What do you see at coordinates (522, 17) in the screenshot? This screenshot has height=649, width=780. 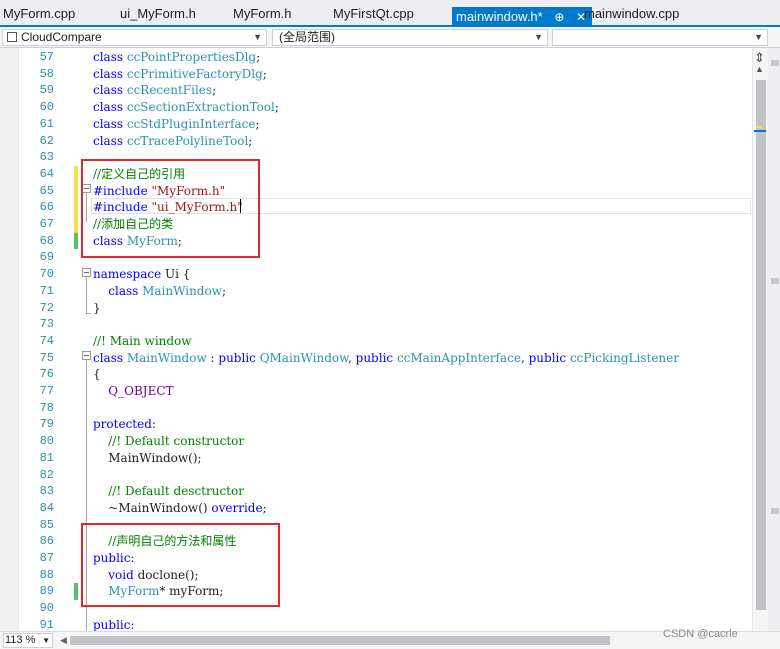 I see `tab-mainwindow-h: mainwindow.h* ⊕ ✕` at bounding box center [522, 17].